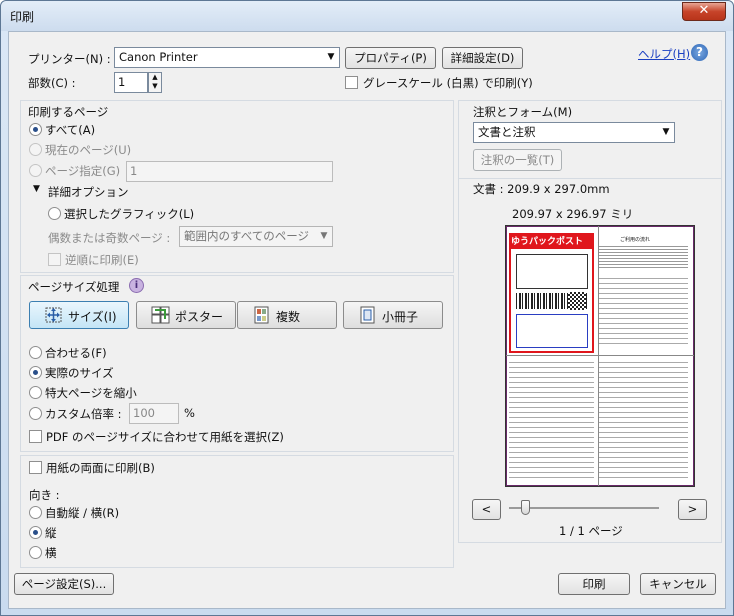 The image size is (734, 616). Describe the element at coordinates (158, 57) in the screenshot. I see `printer-selected: Canon Printer` at that location.